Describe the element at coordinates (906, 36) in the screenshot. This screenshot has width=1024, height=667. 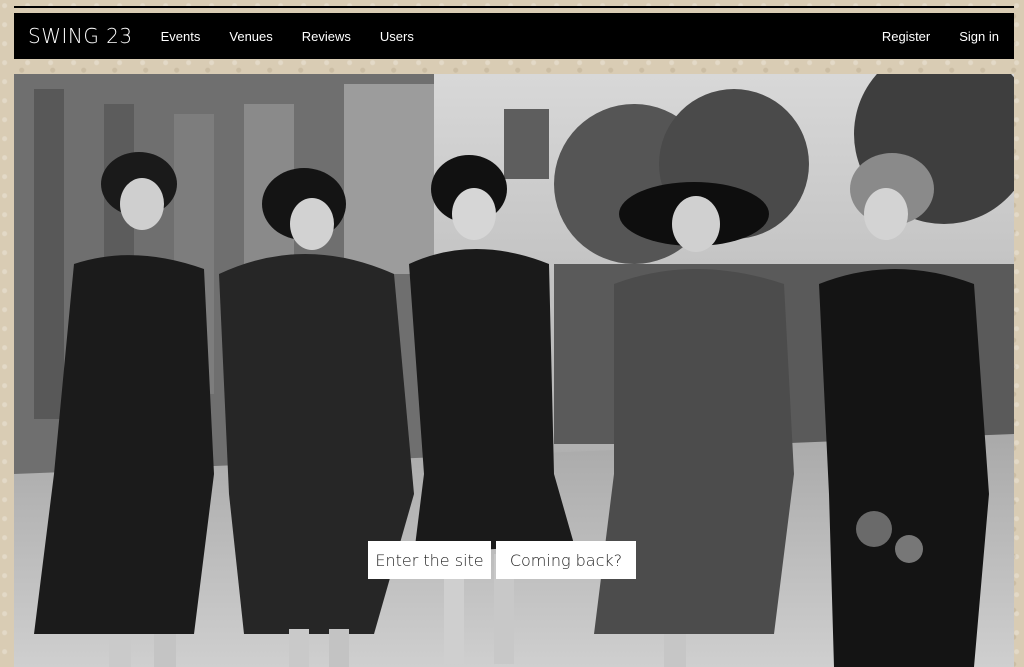
I see `register-link: Register` at that location.